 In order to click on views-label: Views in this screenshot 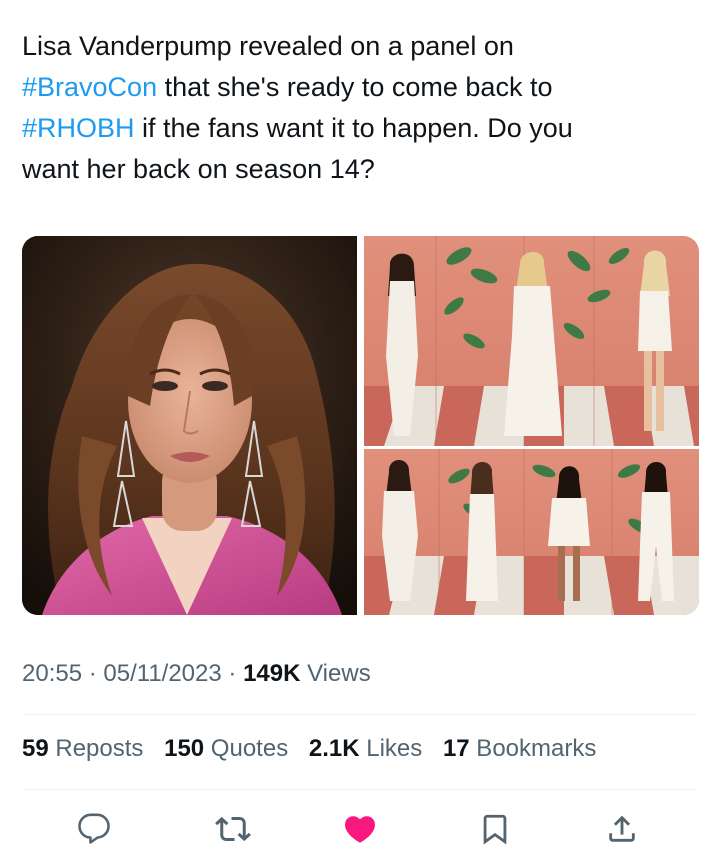, I will do `click(335, 673)`.